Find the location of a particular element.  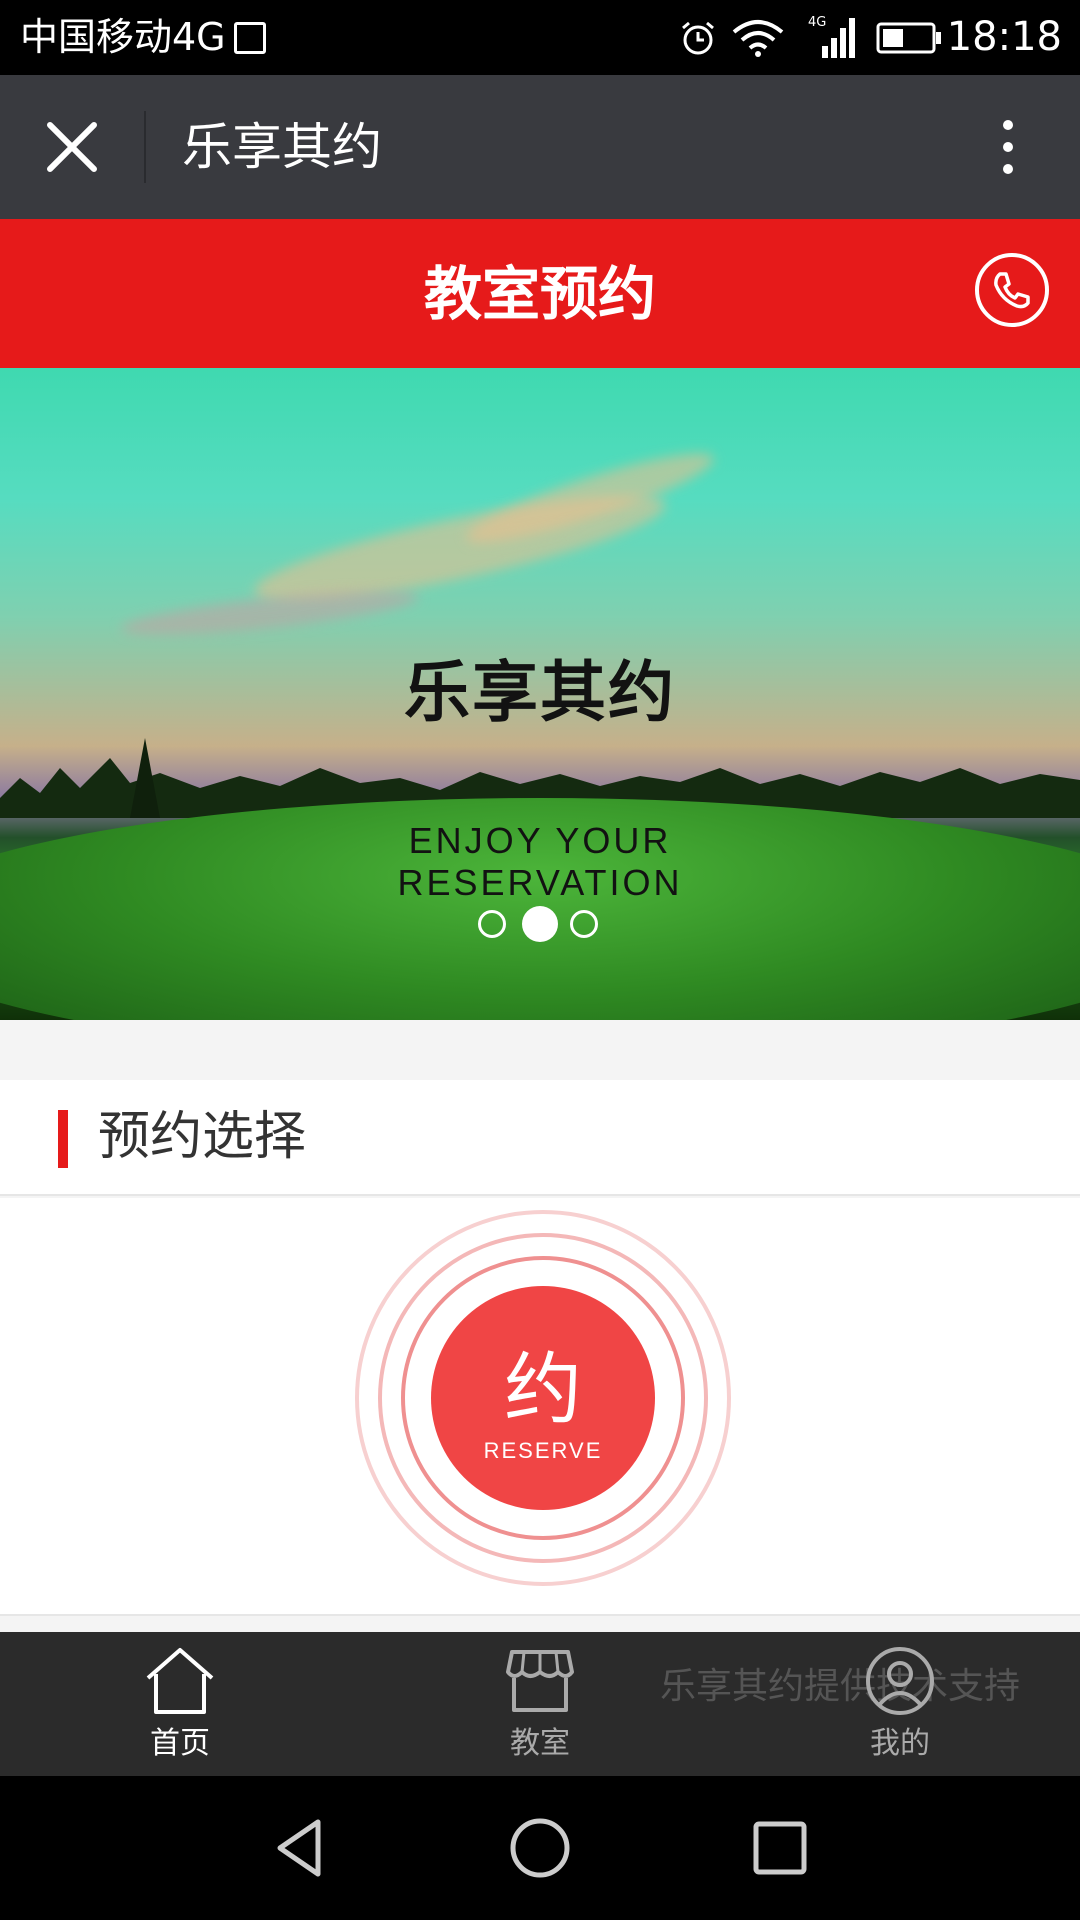

user-icon is located at coordinates (900, 1681).